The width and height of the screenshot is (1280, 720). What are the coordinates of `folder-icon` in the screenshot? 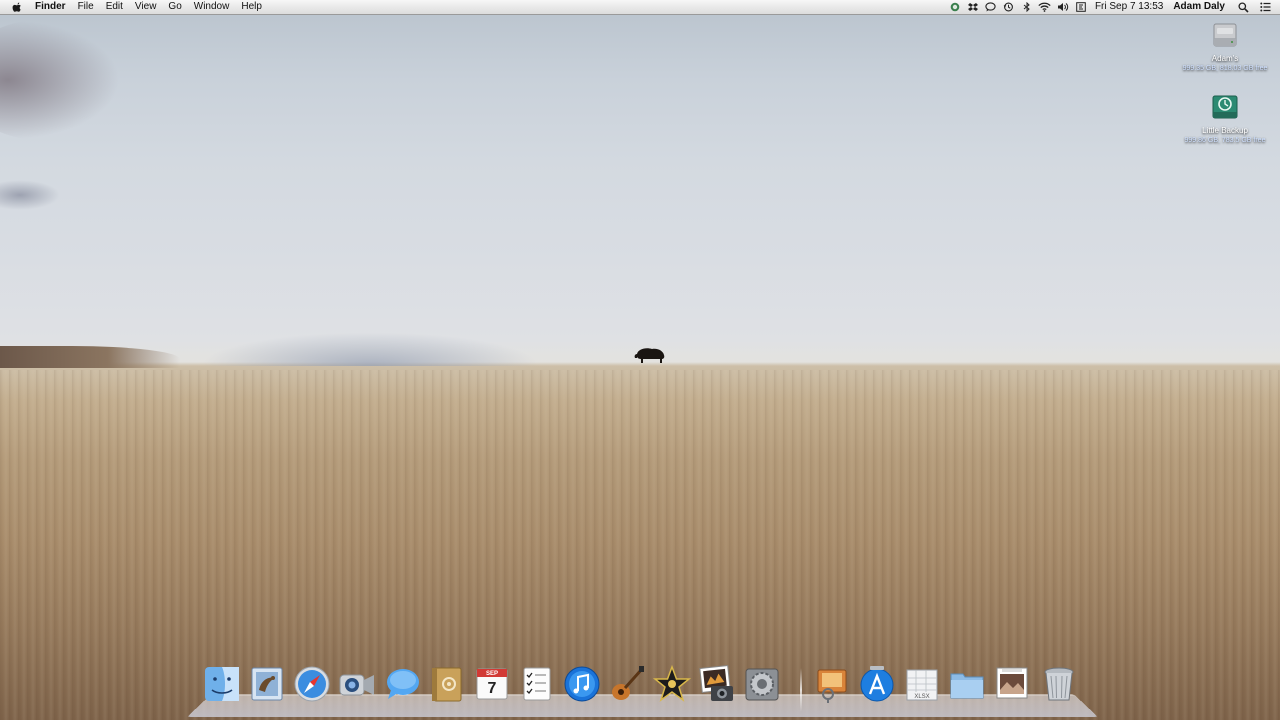 It's located at (967, 684).